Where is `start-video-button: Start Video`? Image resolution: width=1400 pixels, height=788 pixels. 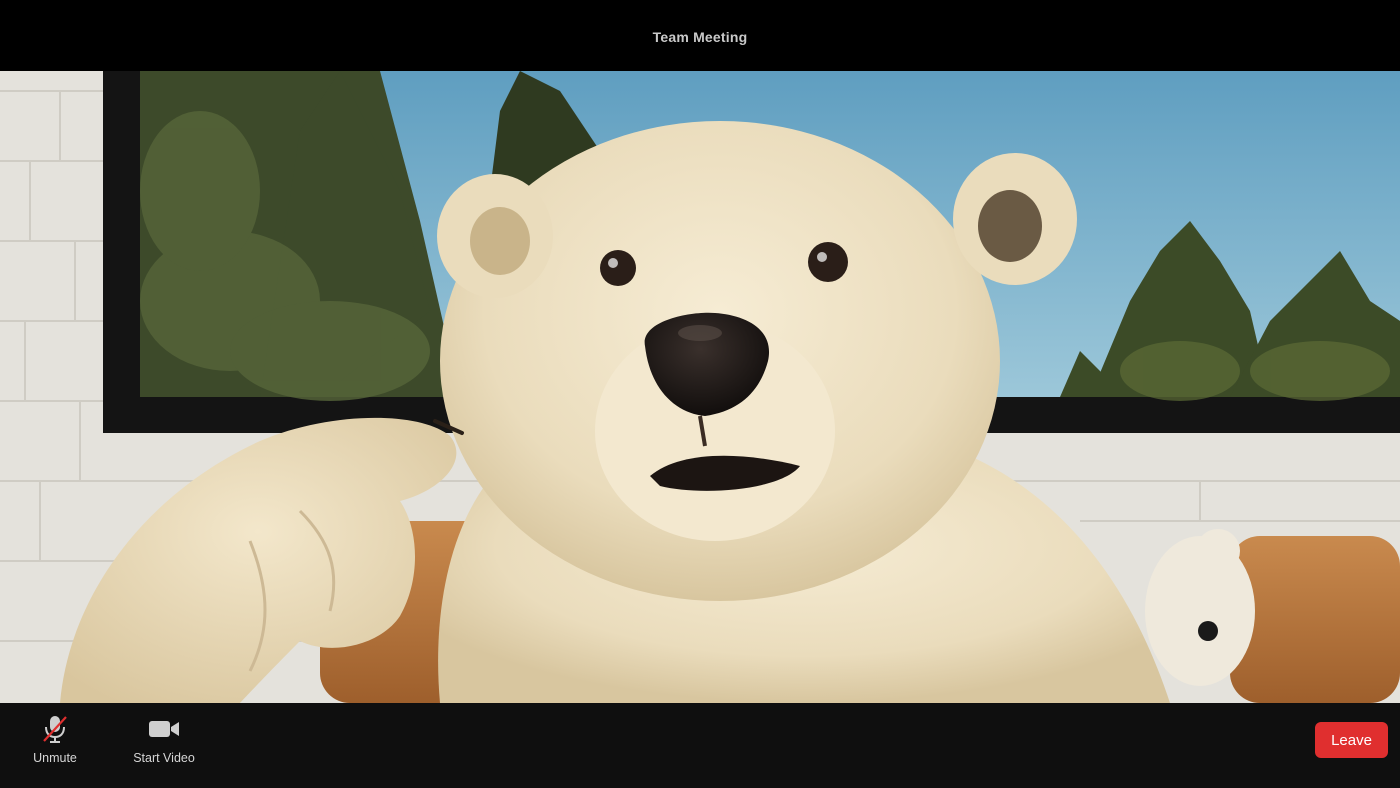
start-video-button: Start Video is located at coordinates (164, 744).